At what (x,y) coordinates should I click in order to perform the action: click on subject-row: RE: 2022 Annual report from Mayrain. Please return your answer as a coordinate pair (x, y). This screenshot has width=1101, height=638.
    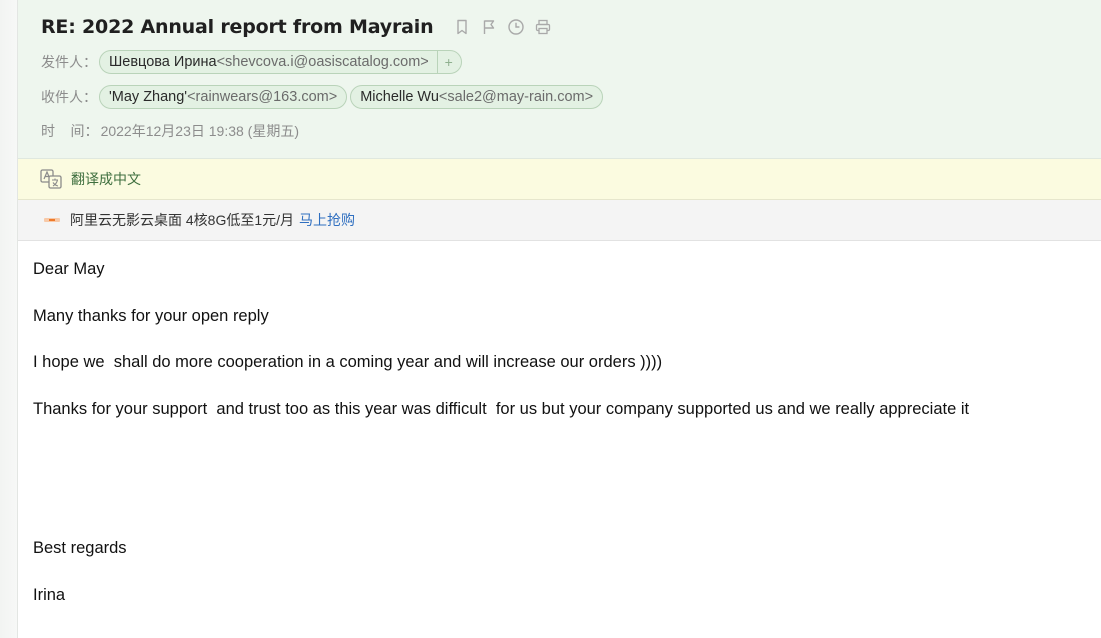
    Looking at the image, I should click on (296, 27).